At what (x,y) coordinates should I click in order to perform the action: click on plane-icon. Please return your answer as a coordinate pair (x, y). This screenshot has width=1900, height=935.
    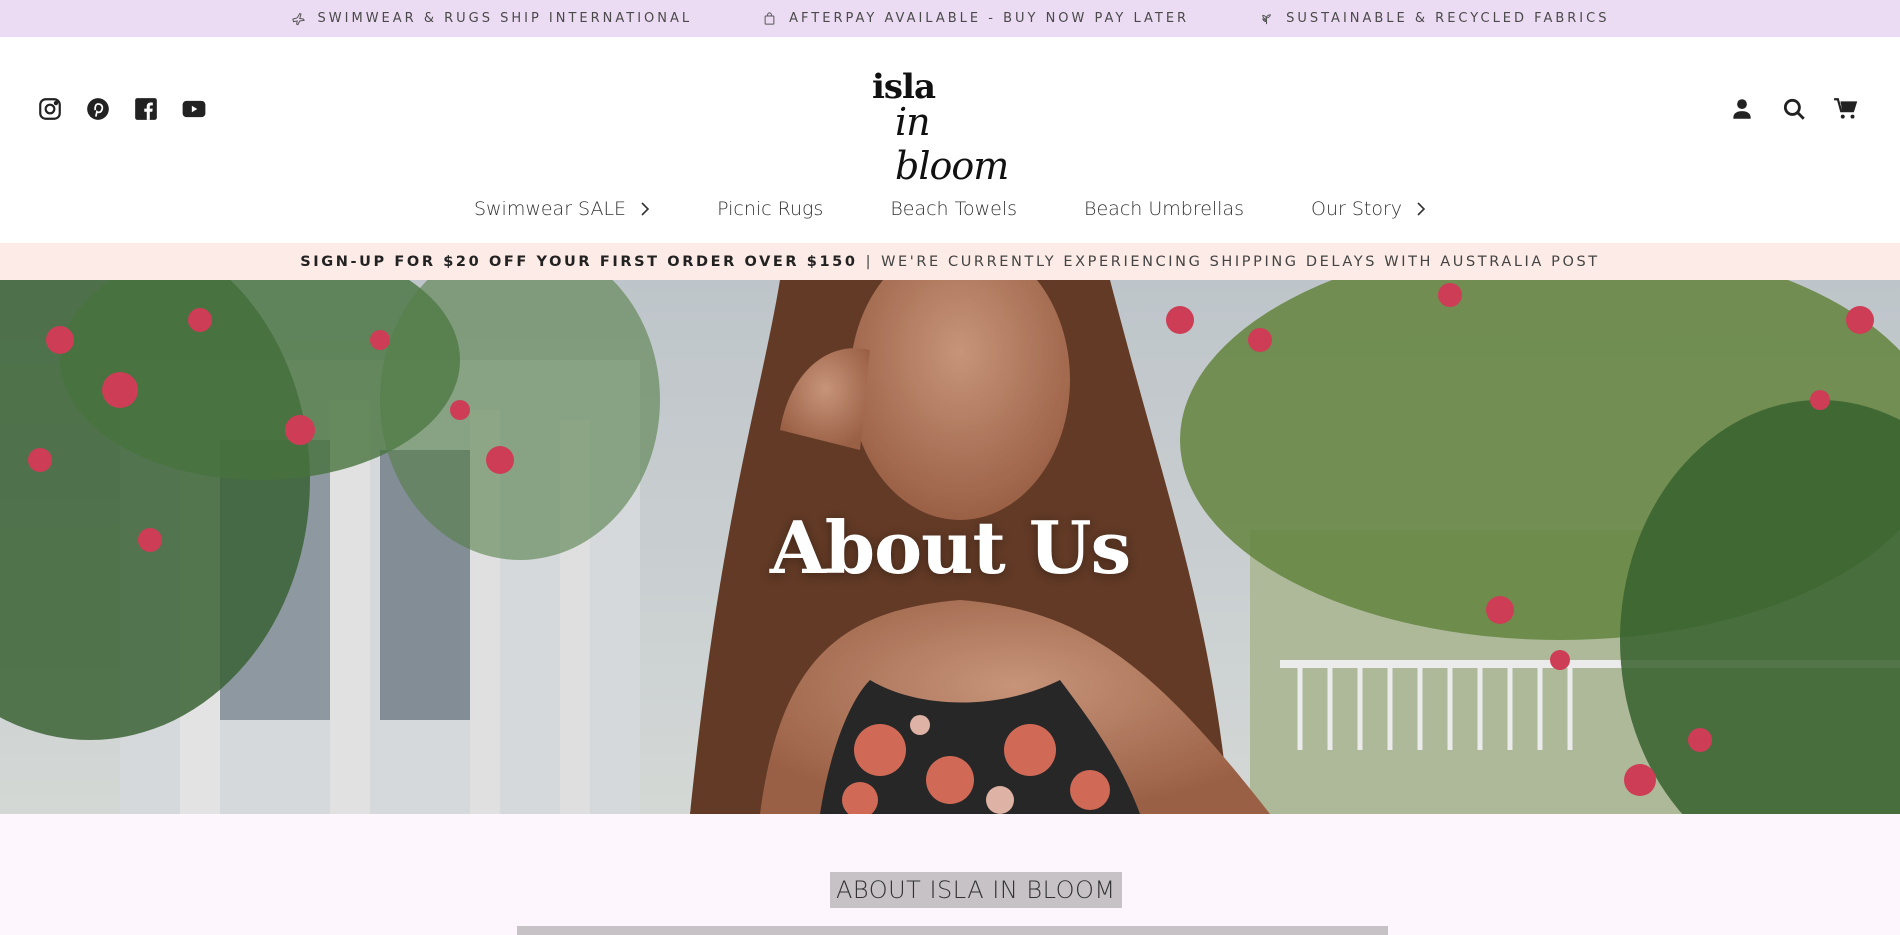
    Looking at the image, I should click on (298, 19).